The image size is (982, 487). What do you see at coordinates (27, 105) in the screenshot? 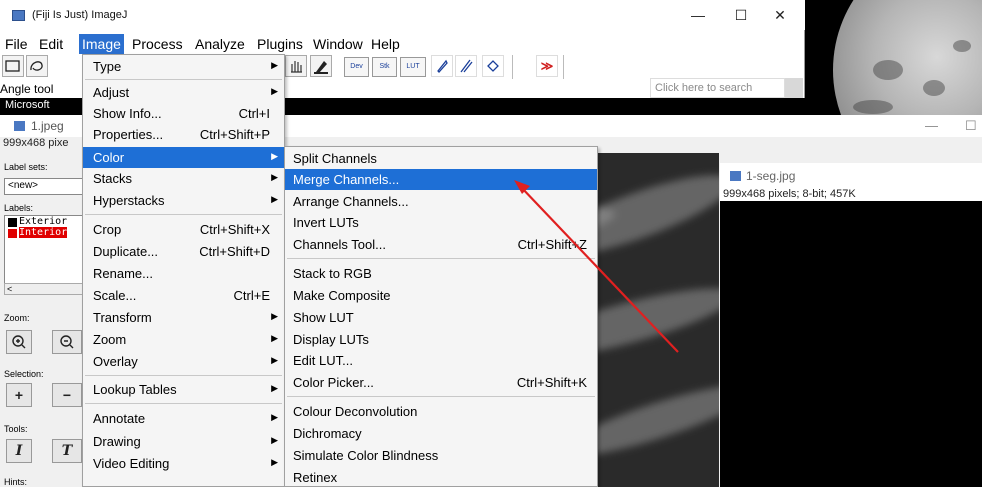
I see `status-sub-label: Microsoft` at bounding box center [27, 105].